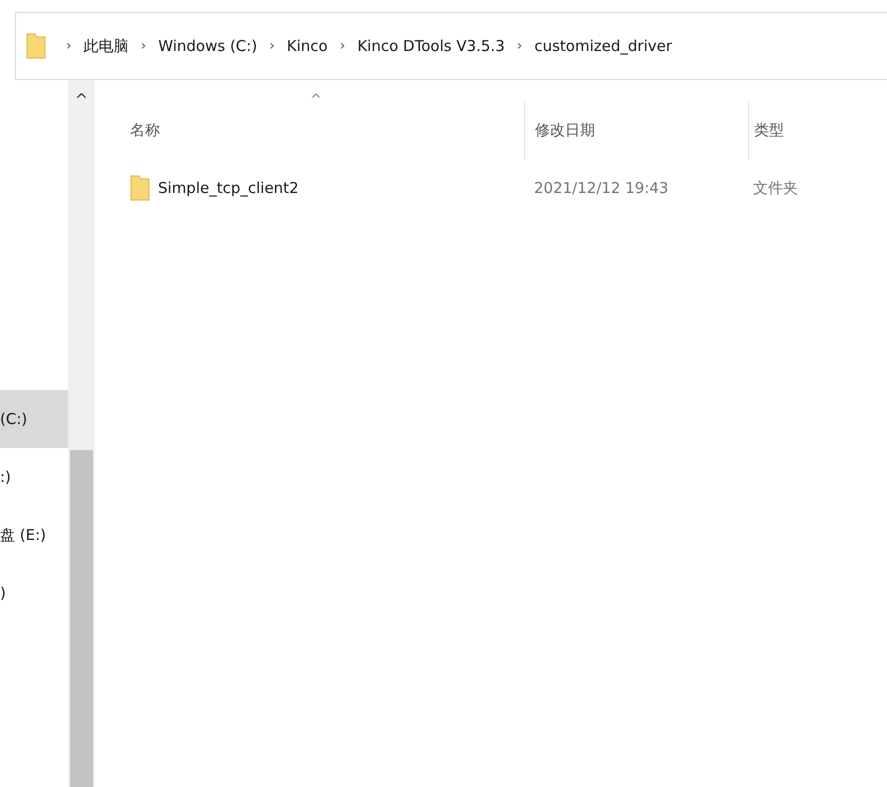 The image size is (887, 787). What do you see at coordinates (769, 130) in the screenshot?
I see `column-header: 类型` at bounding box center [769, 130].